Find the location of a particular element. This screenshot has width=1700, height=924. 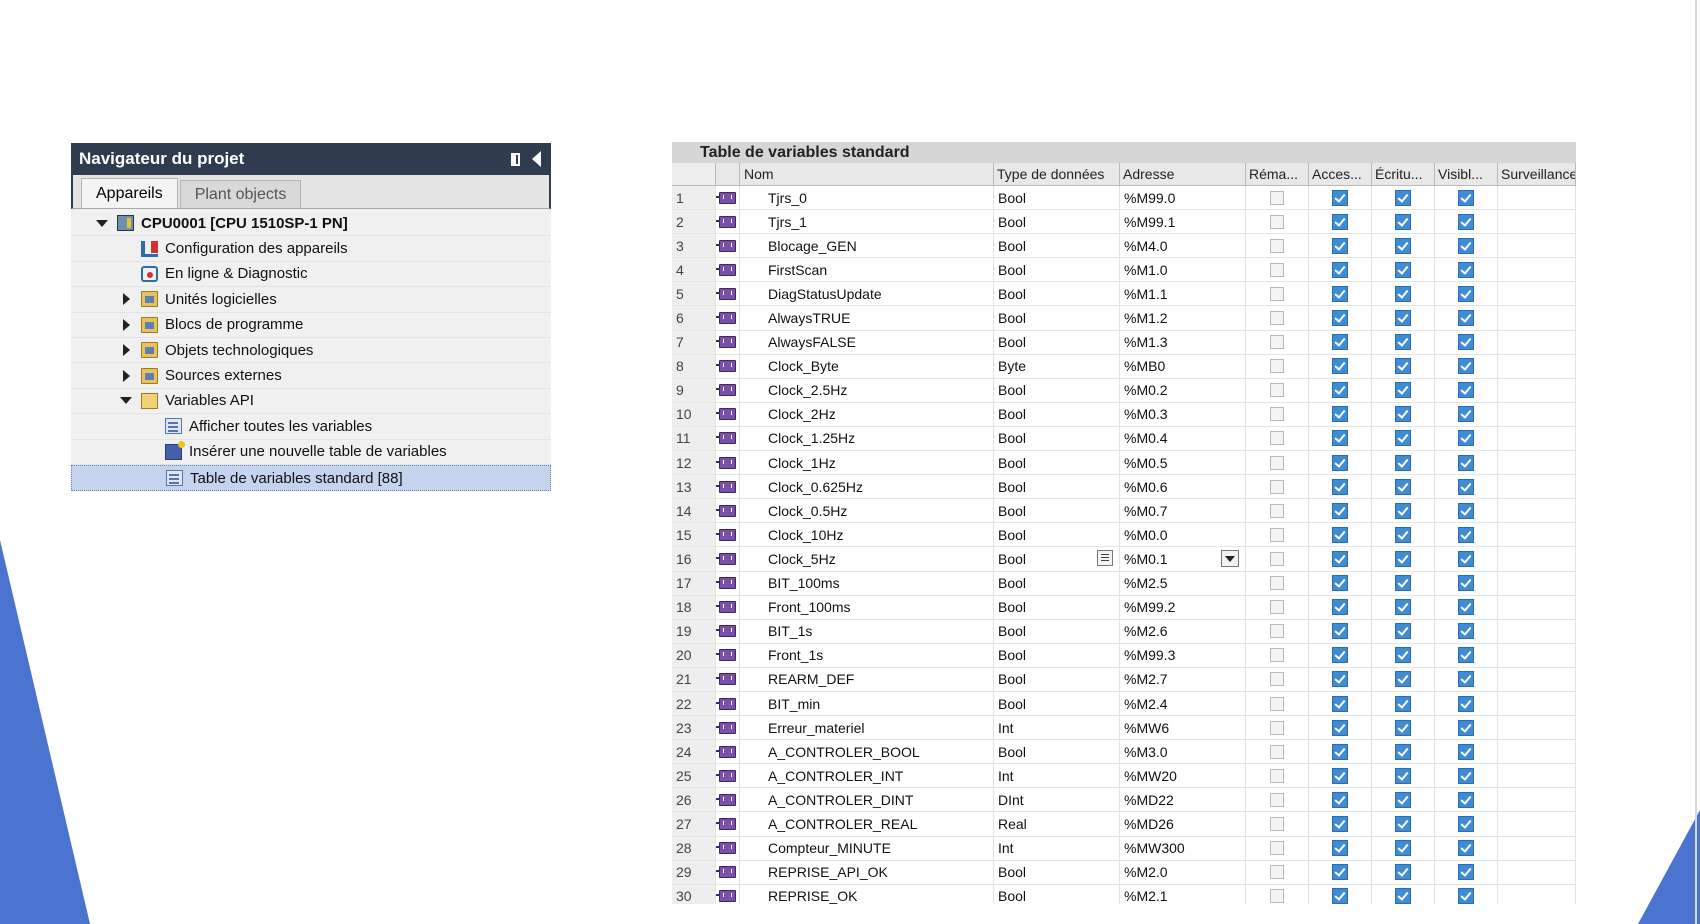

tag-name-cell: Clock_5Hz is located at coordinates (867, 559).